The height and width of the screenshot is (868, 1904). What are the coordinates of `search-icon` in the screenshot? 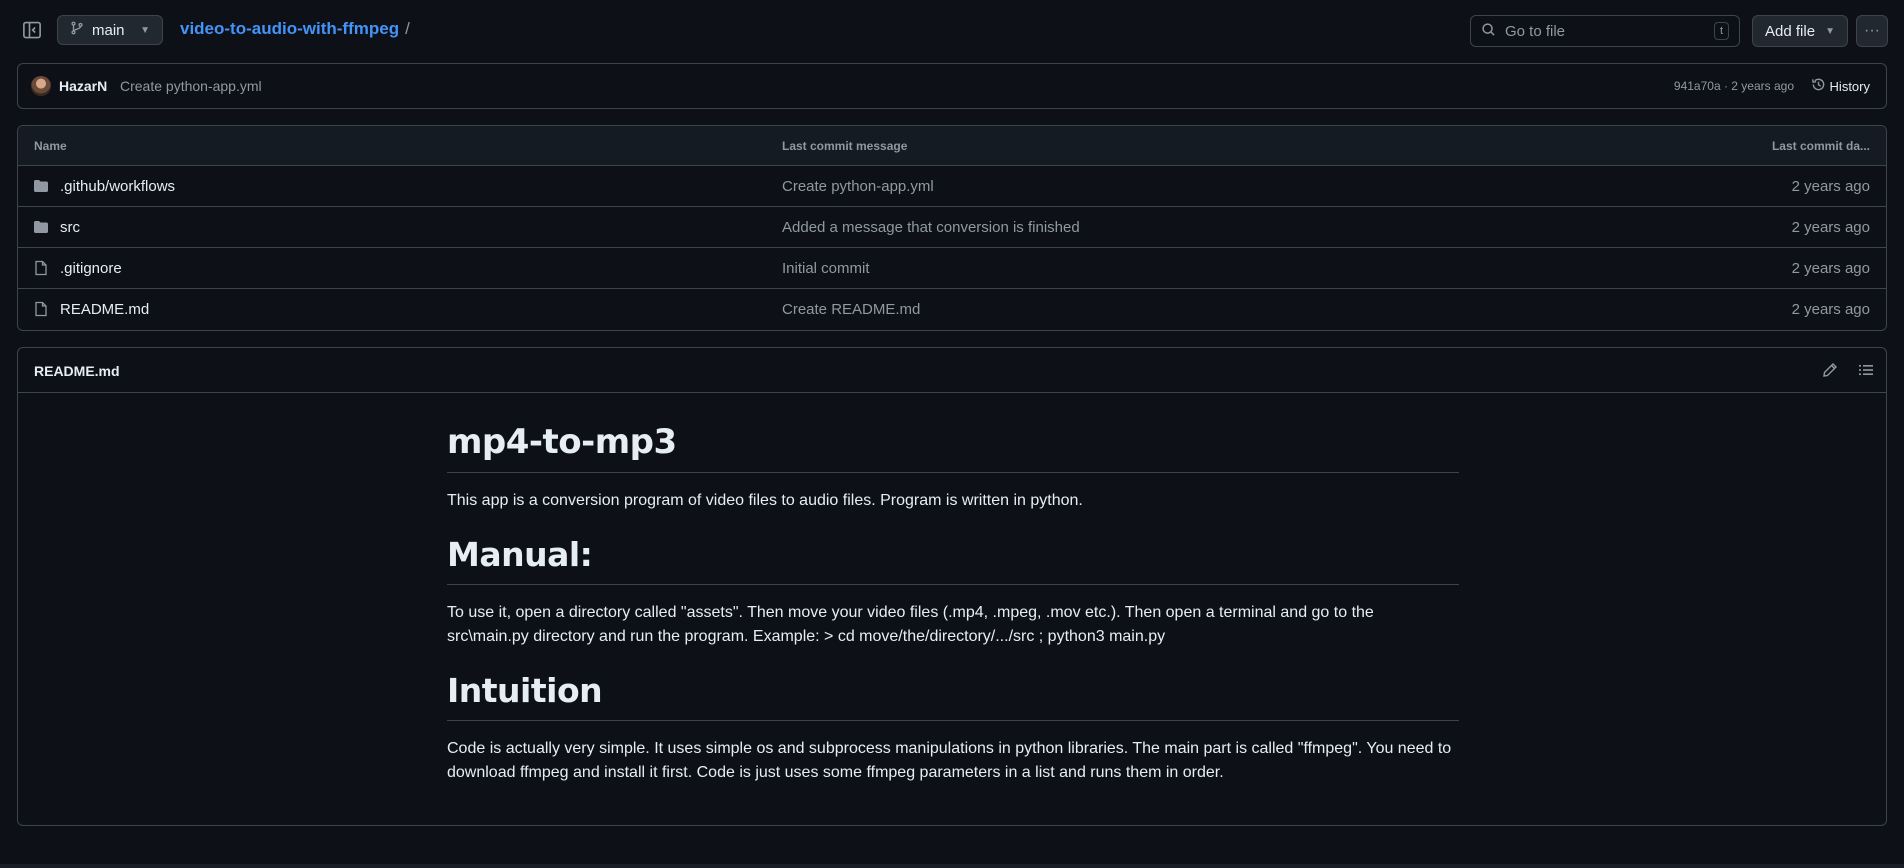 It's located at (1488, 31).